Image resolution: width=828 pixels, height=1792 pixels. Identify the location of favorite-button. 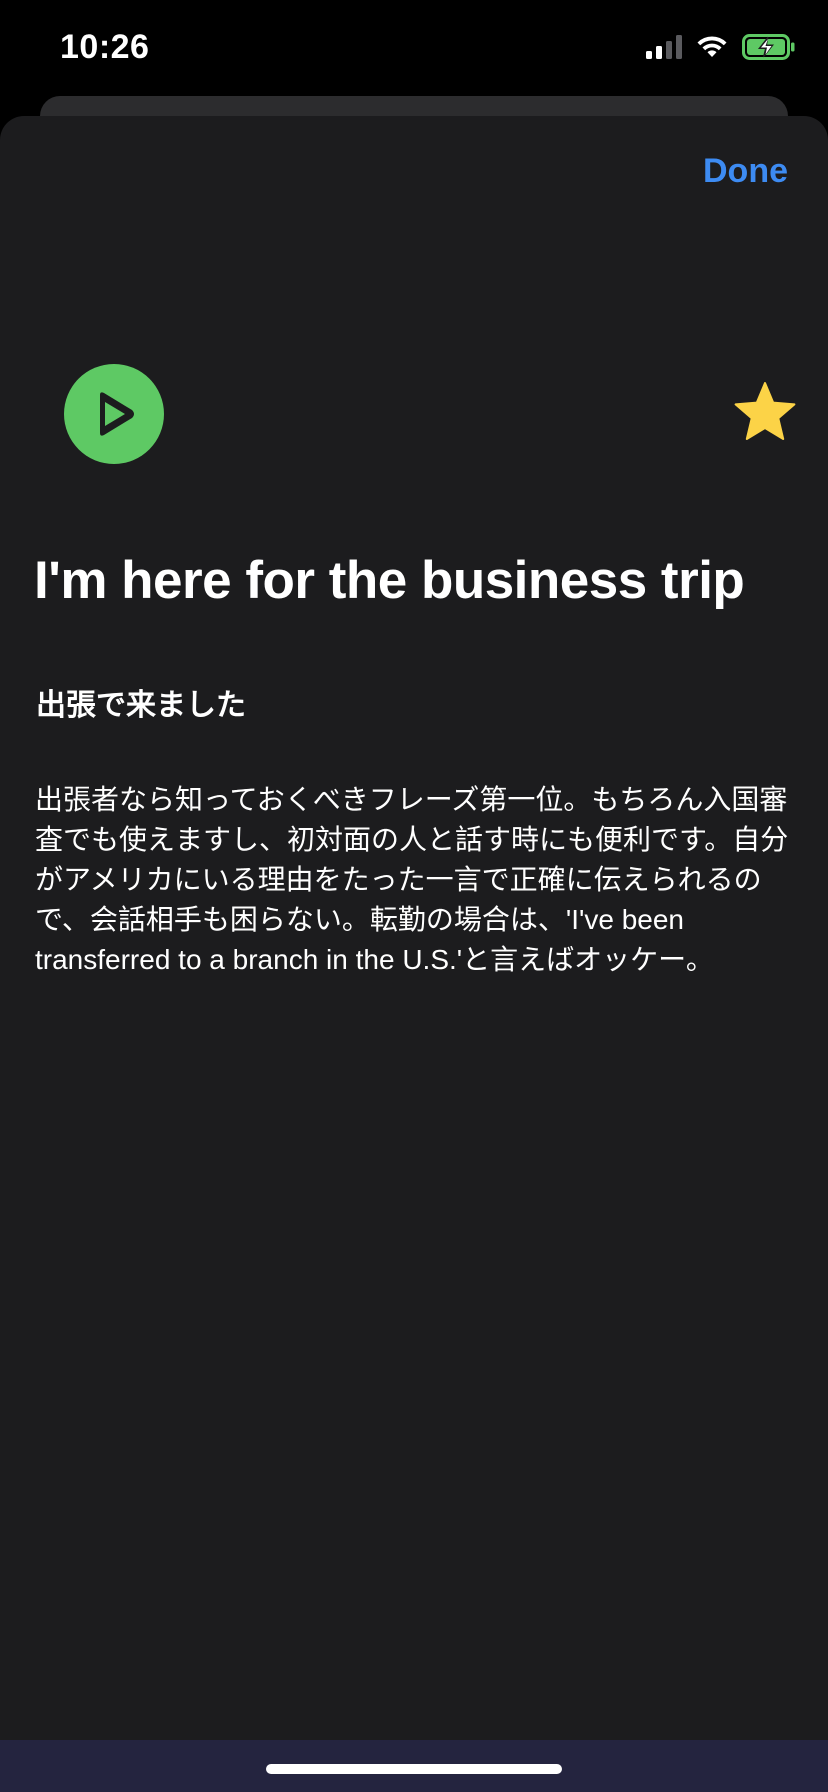
(765, 413).